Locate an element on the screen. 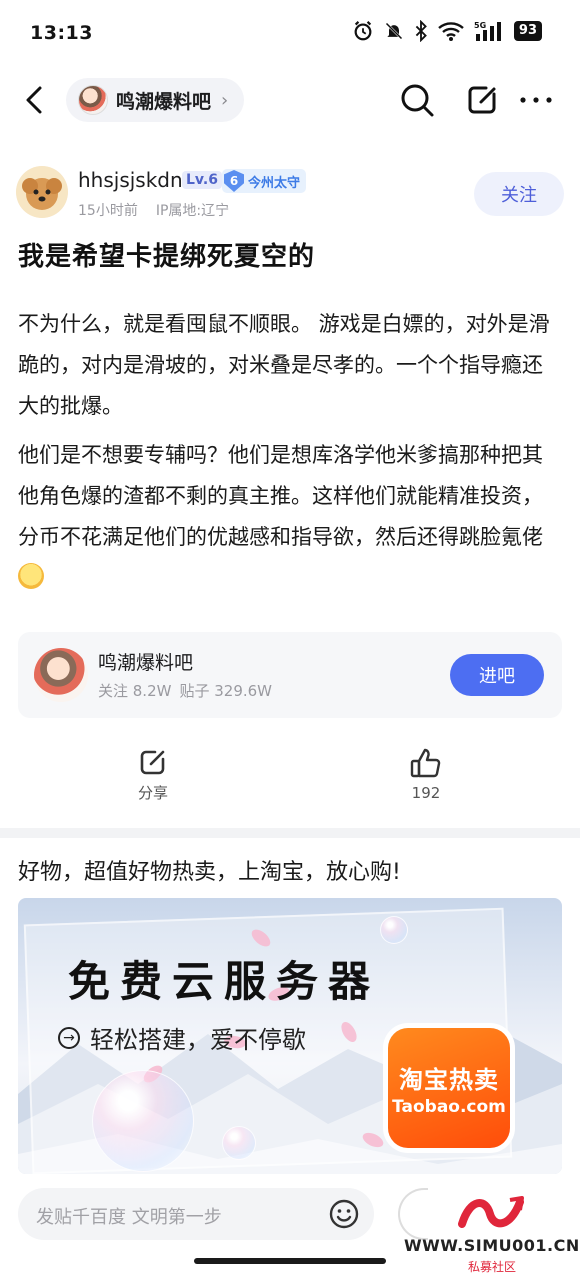 The height and width of the screenshot is (1276, 580). watermark: WWW.SIMU001.CN 私募社区 is located at coordinates (492, 1234).